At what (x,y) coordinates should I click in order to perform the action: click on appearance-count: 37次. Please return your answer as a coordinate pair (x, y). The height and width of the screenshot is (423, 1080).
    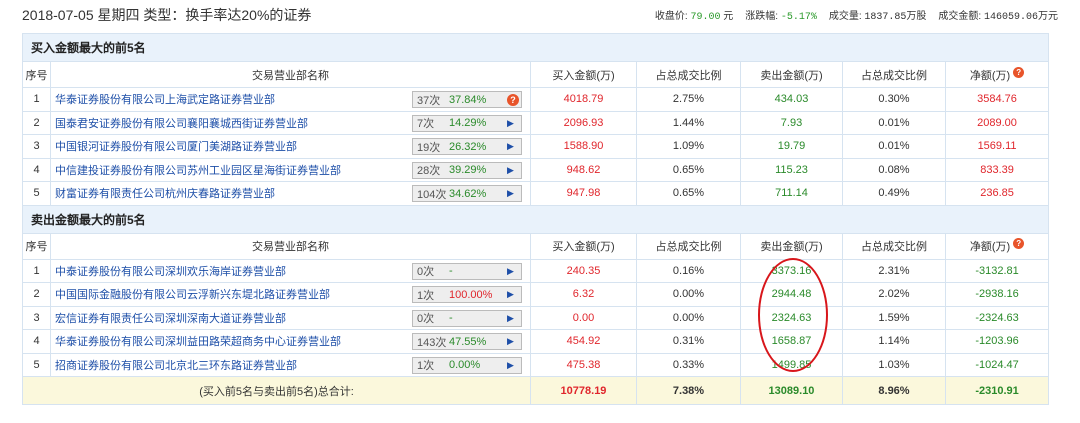
    Looking at the image, I should click on (429, 100).